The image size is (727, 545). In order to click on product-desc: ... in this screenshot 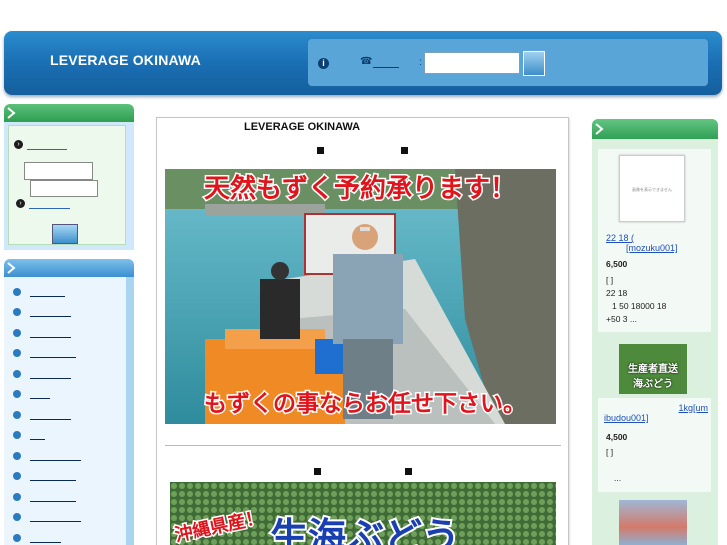, I will do `click(618, 478)`.